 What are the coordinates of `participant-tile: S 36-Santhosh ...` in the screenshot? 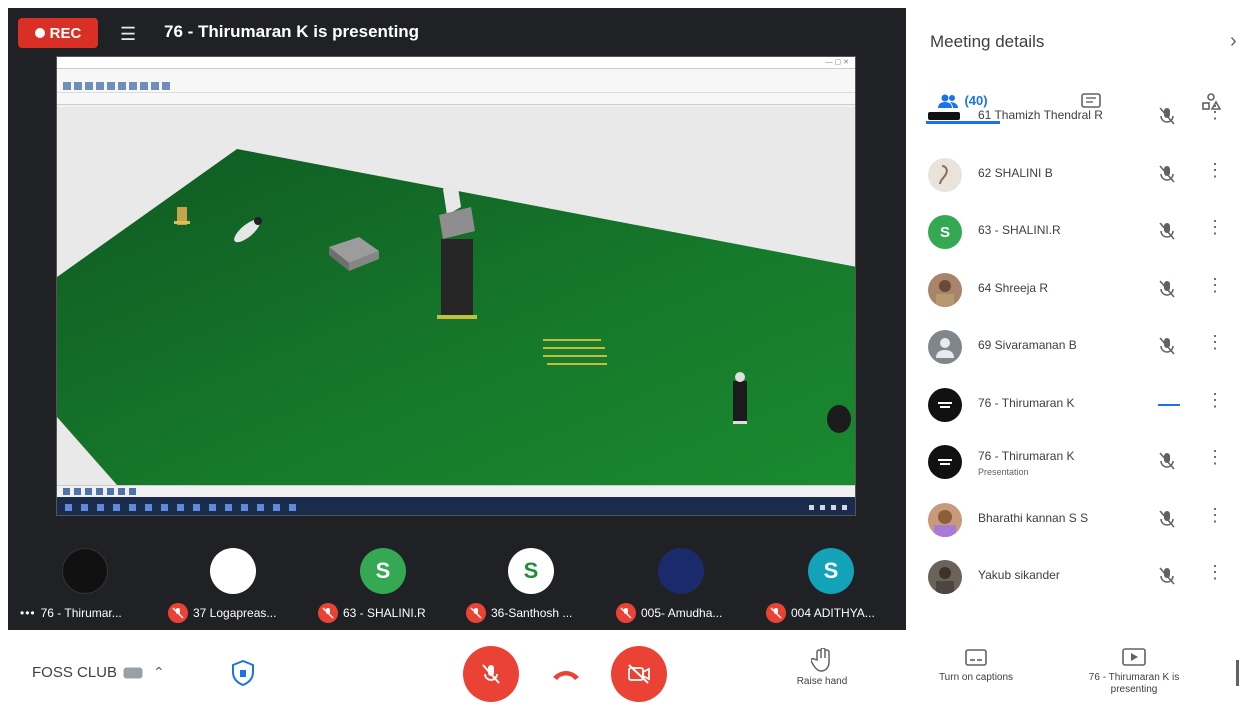 It's located at (532, 584).